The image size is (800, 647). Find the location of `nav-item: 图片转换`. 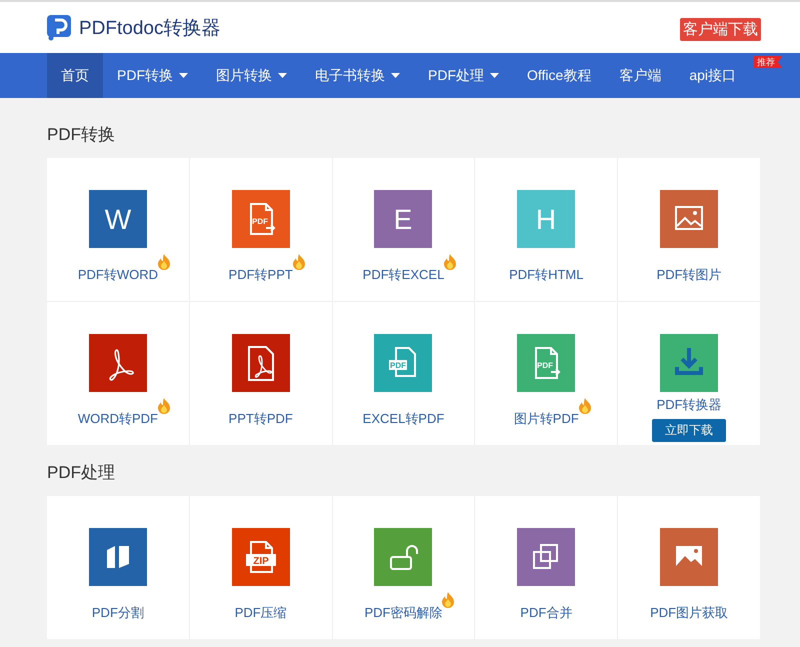

nav-item: 图片转换 is located at coordinates (251, 75).